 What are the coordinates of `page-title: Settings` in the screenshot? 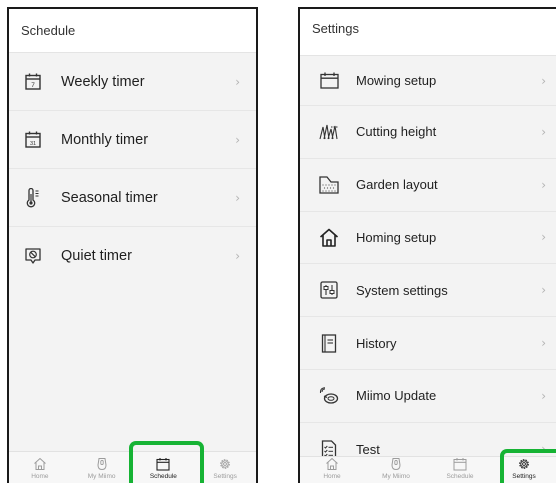 It's located at (335, 28).